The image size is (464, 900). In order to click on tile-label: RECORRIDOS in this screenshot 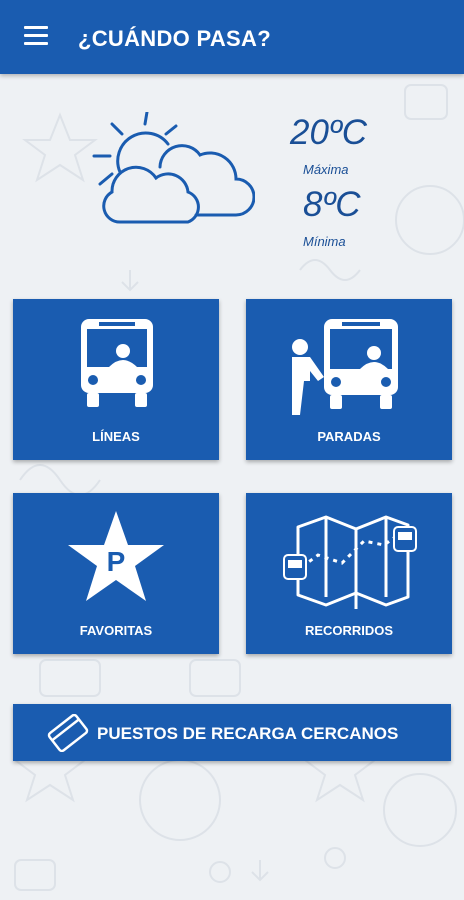, I will do `click(349, 630)`.